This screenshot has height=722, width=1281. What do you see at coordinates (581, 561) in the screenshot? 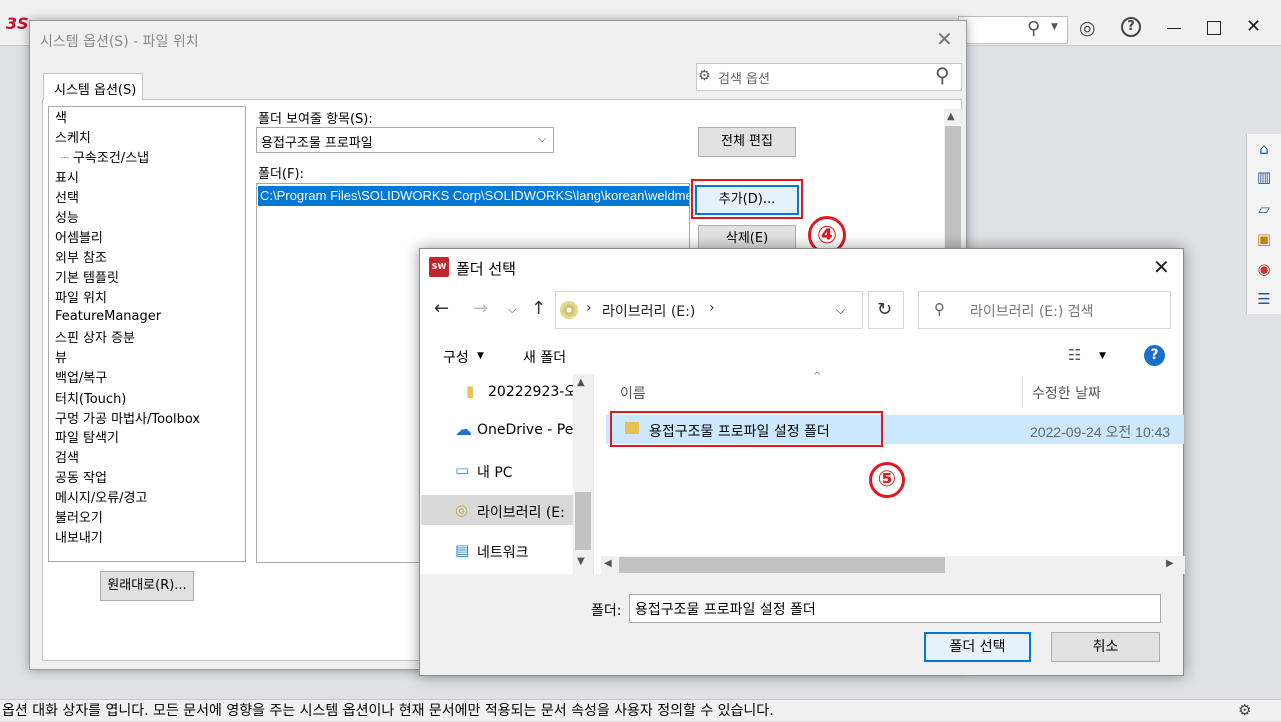
I see `scroll-down-icon: ▼` at bounding box center [581, 561].